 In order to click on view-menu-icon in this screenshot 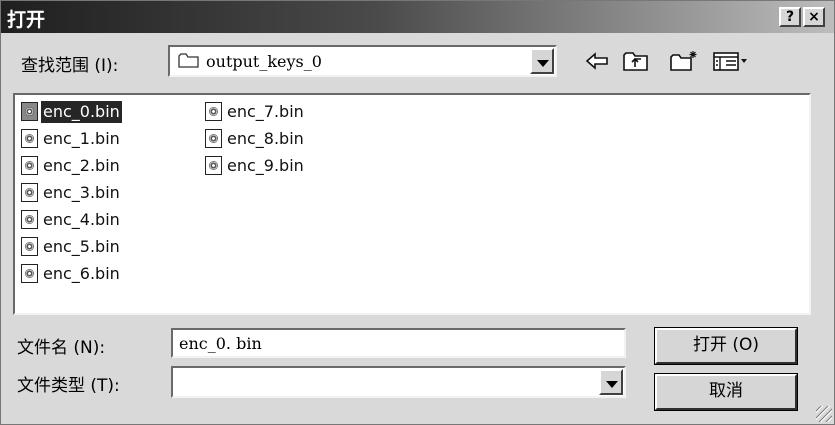, I will do `click(731, 61)`.